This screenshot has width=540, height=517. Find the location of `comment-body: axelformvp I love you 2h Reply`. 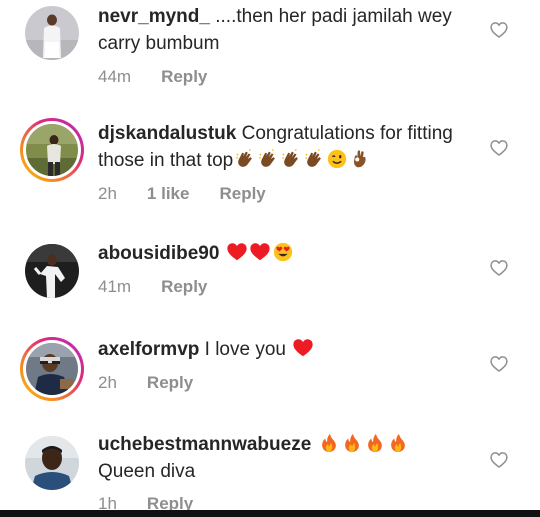

comment-body: axelformvp I love you 2h Reply is located at coordinates (284, 364).